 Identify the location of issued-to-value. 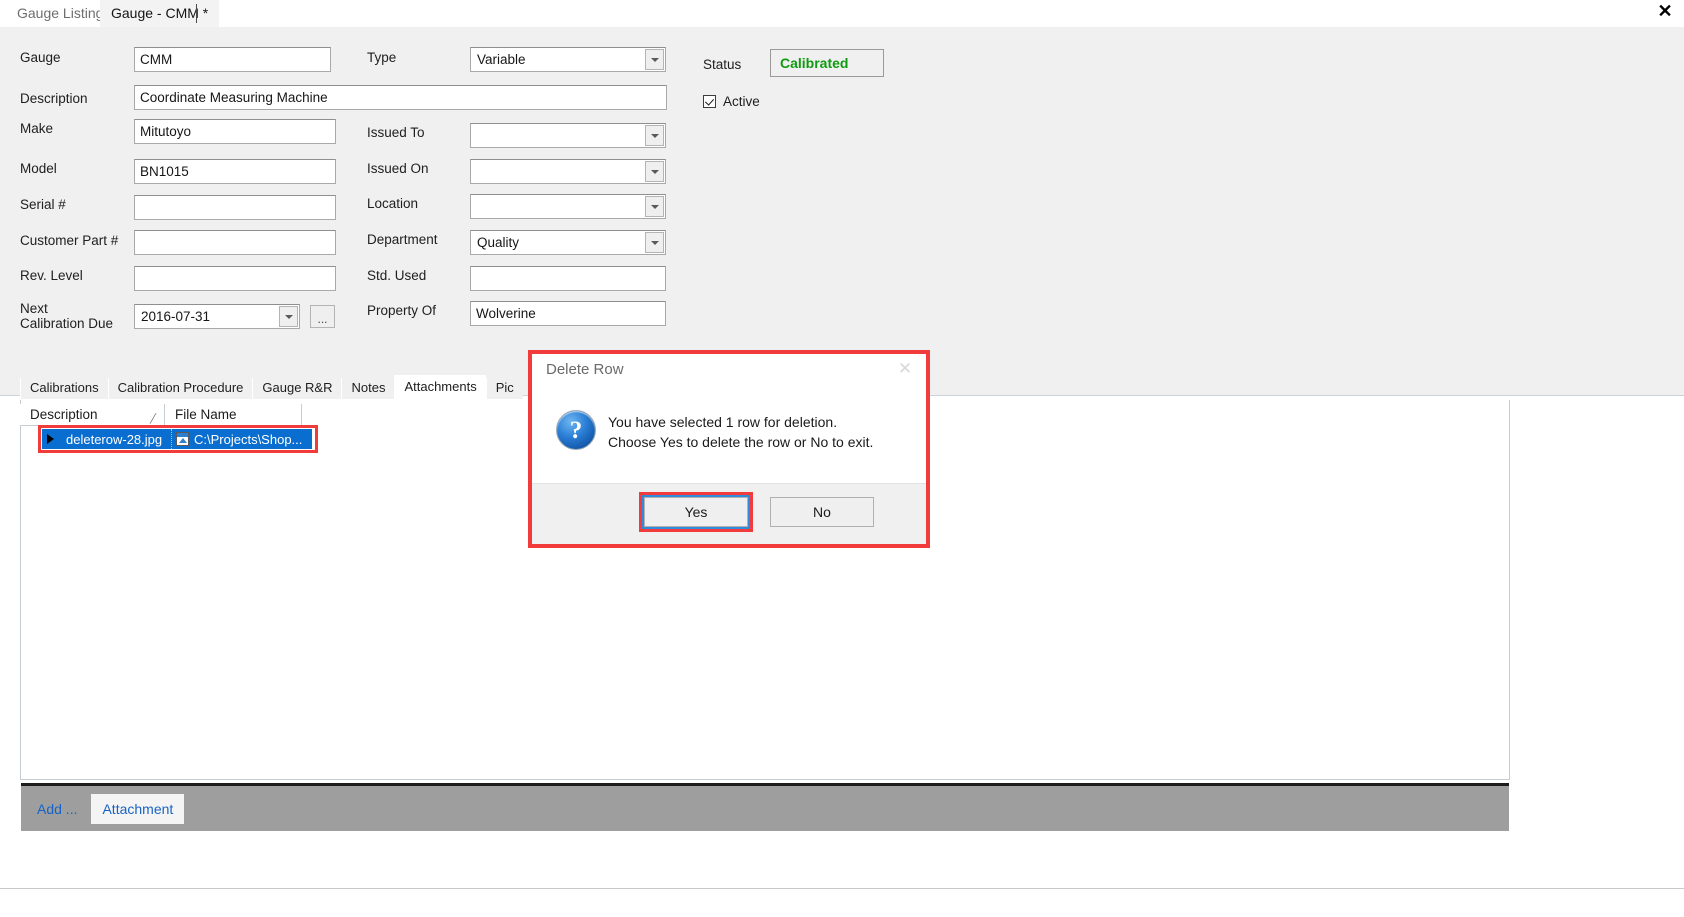
(559, 135).